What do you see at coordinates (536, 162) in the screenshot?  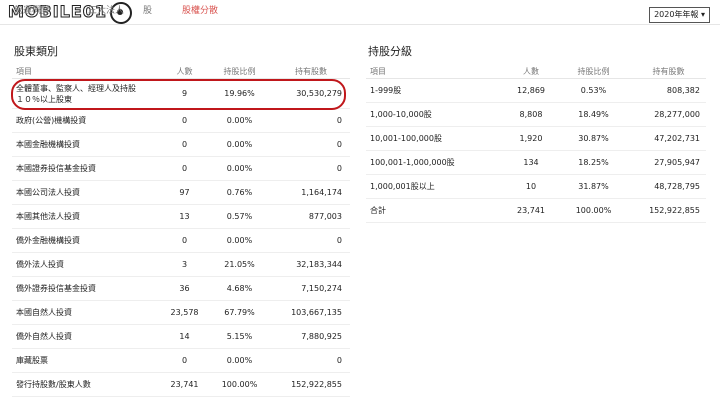 I see `table-row: 100,001-1,000,000股 134 18.25% 27,905,947` at bounding box center [536, 162].